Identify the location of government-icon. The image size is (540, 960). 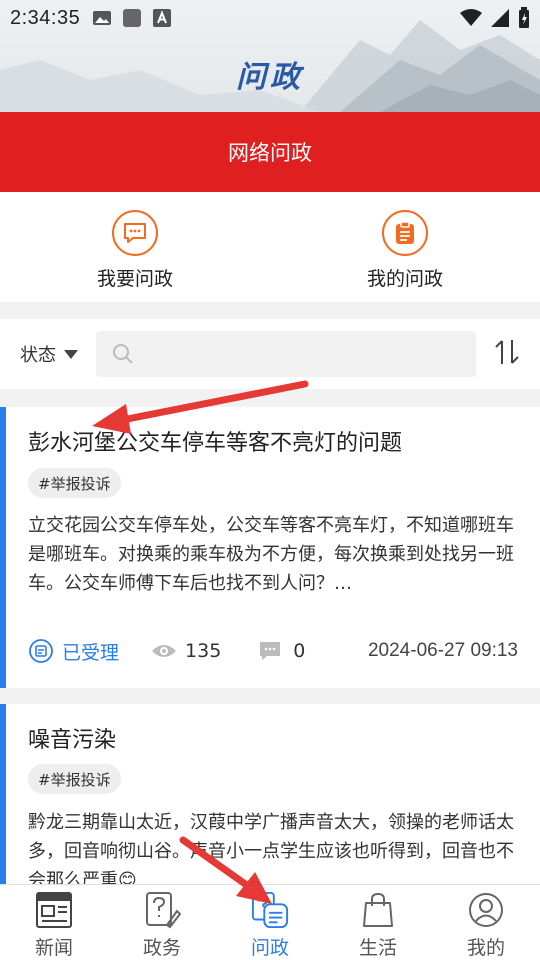
(163, 910).